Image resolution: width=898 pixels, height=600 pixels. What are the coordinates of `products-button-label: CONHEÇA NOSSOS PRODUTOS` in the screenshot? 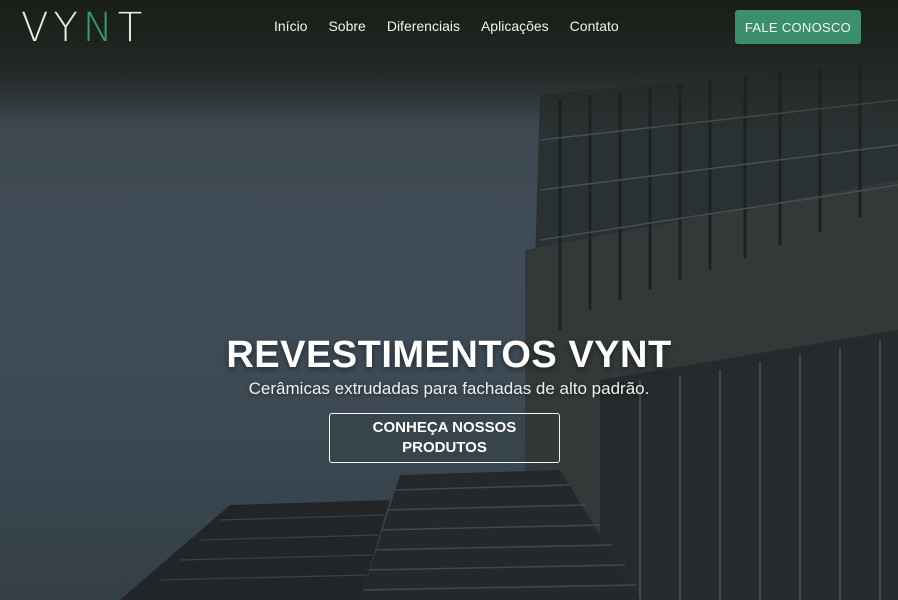 It's located at (444, 437).